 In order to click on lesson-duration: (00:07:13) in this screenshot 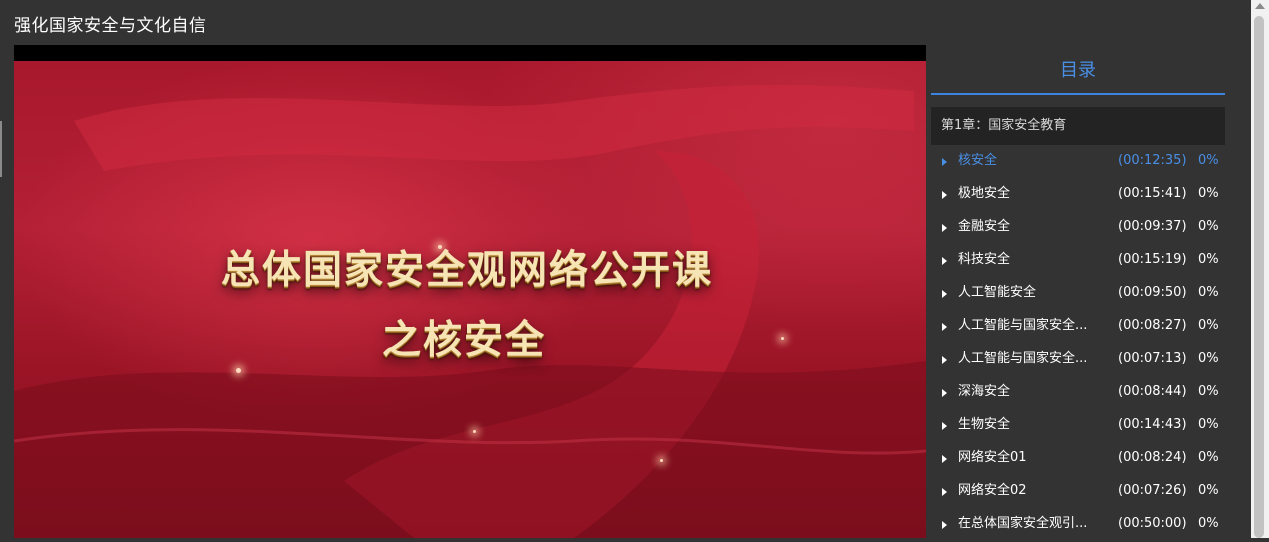, I will do `click(1152, 358)`.